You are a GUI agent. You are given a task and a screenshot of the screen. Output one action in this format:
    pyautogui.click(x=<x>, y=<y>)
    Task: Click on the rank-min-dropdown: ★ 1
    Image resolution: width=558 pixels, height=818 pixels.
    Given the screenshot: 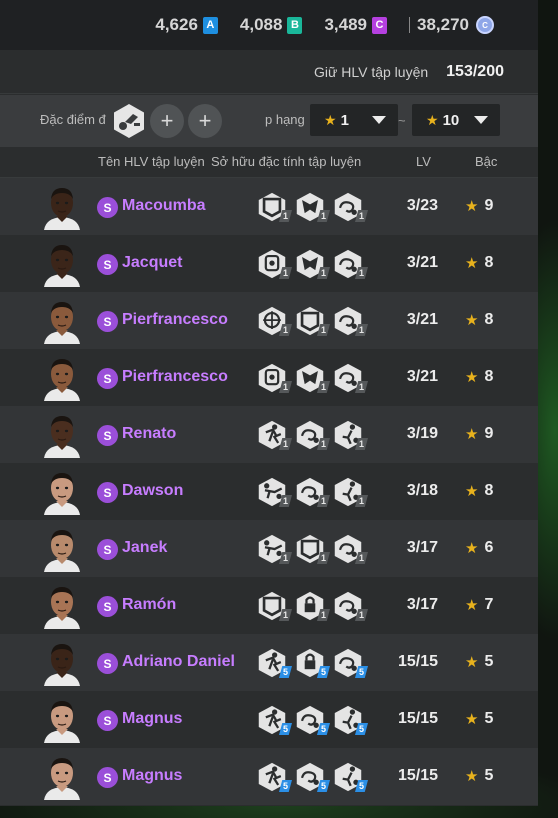 What is the action you would take?
    pyautogui.click(x=354, y=120)
    